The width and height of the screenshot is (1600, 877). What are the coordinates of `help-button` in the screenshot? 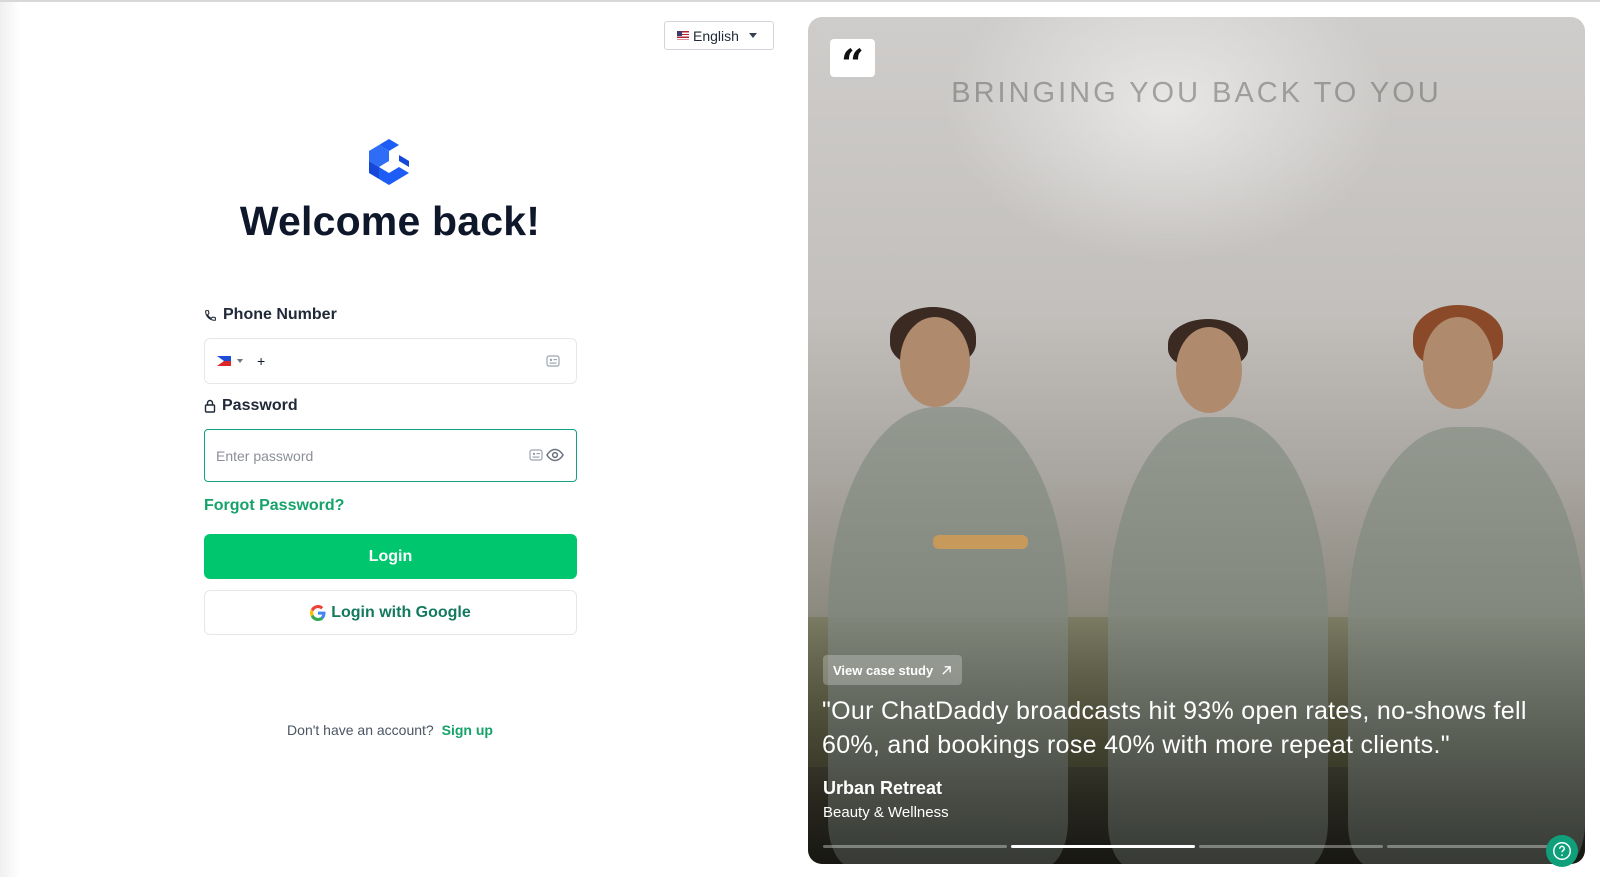 It's located at (1562, 851).